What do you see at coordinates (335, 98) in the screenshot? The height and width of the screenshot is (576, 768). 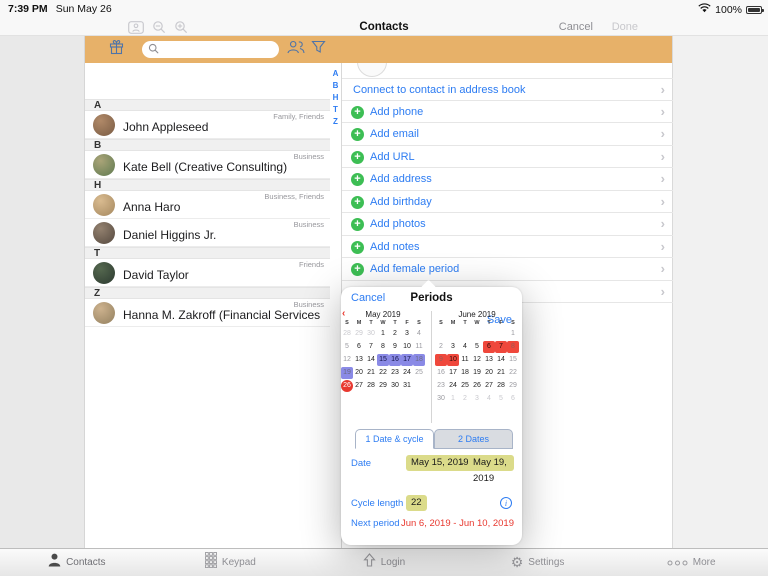 I see `index-letter-h: H` at bounding box center [335, 98].